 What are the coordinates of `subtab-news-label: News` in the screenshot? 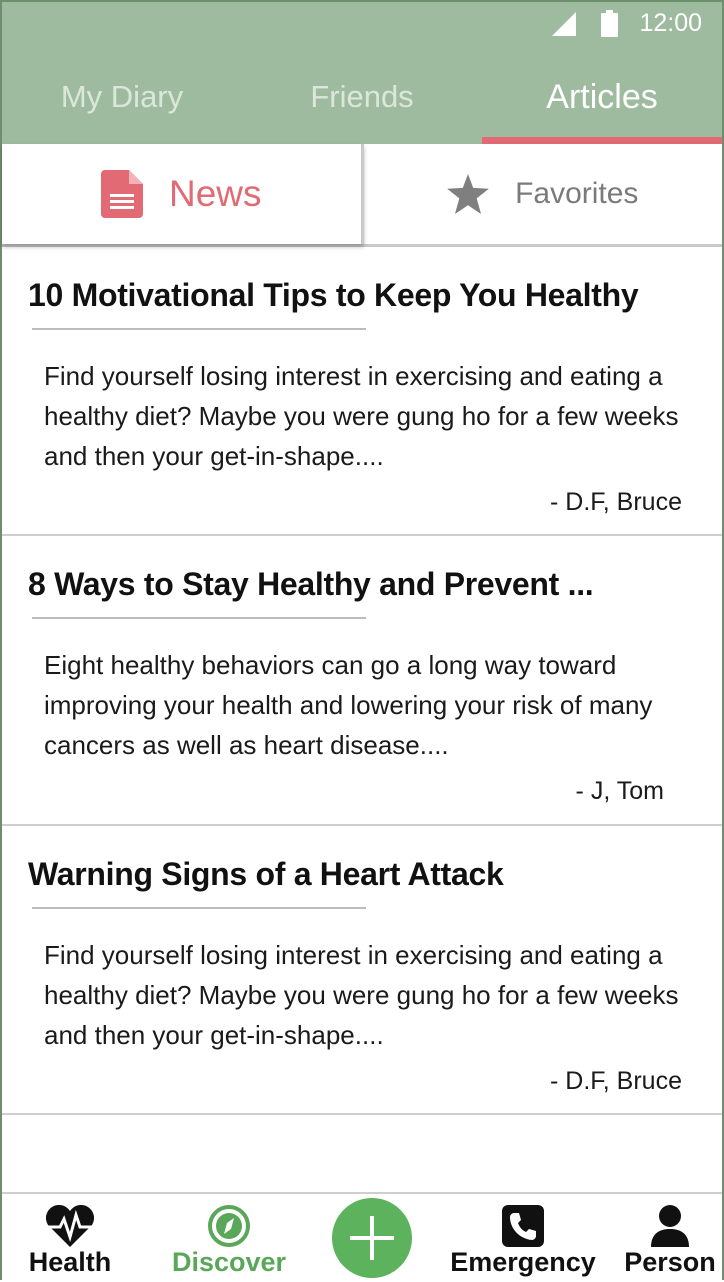 It's located at (215, 193).